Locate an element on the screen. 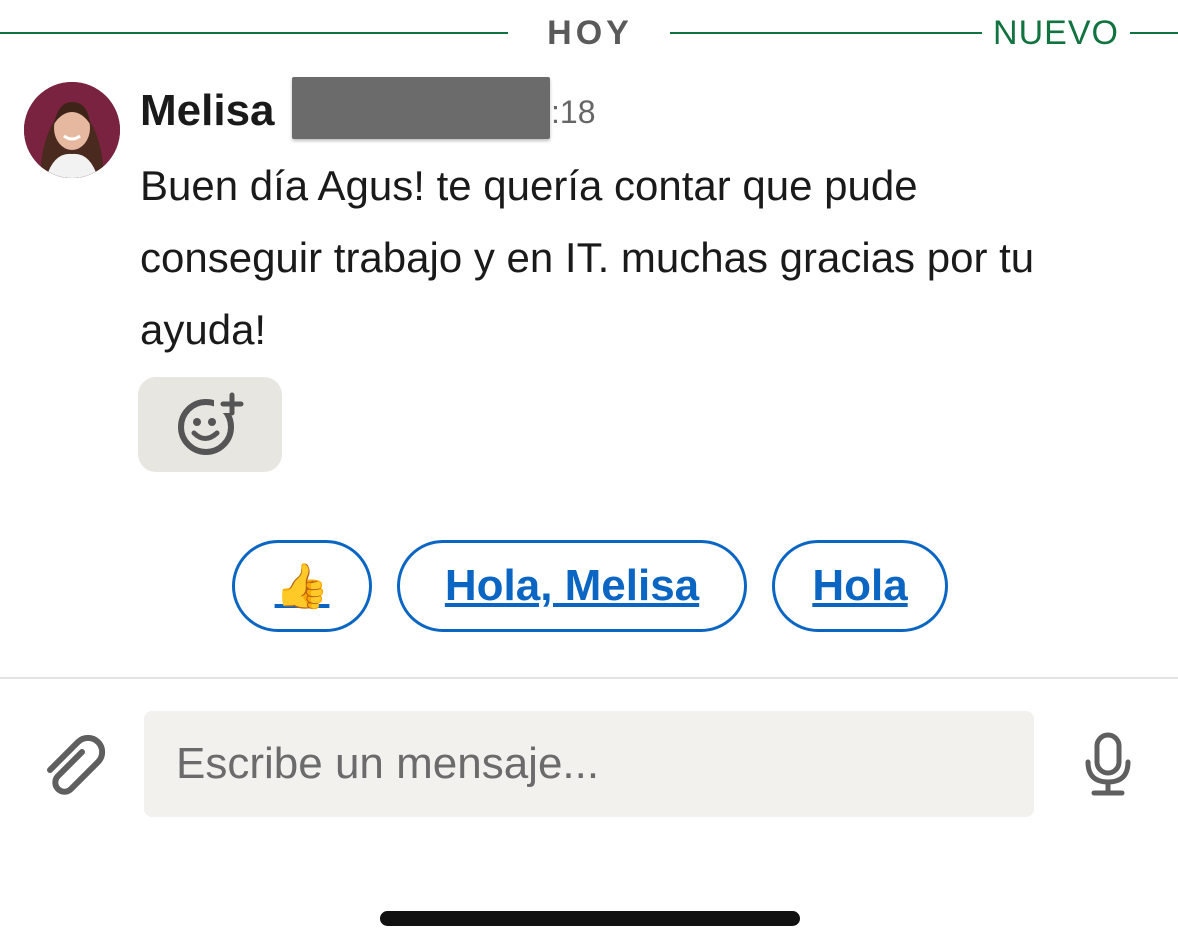 This screenshot has width=1178, height=949. quick-reply-hola: Hola is located at coordinates (860, 586).